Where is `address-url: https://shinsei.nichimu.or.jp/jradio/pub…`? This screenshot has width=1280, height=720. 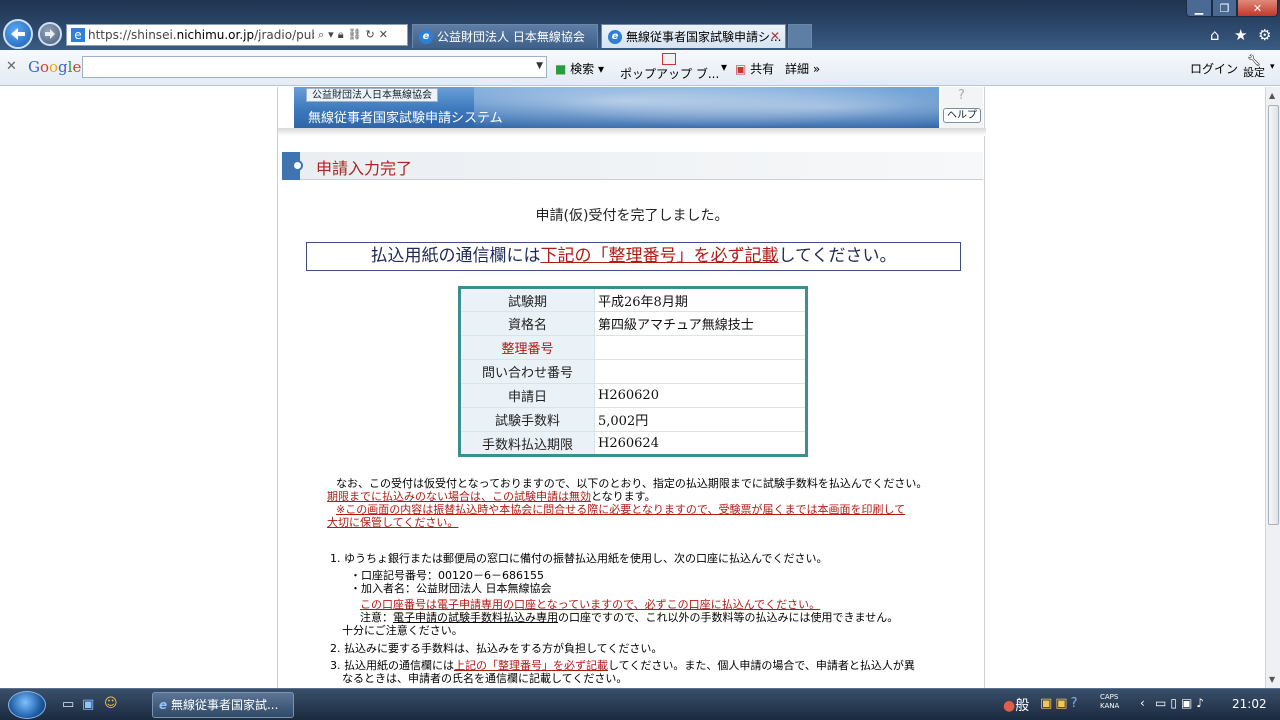 address-url: https://shinsei.nichimu.or.jp/jradio/pub… is located at coordinates (201, 35).